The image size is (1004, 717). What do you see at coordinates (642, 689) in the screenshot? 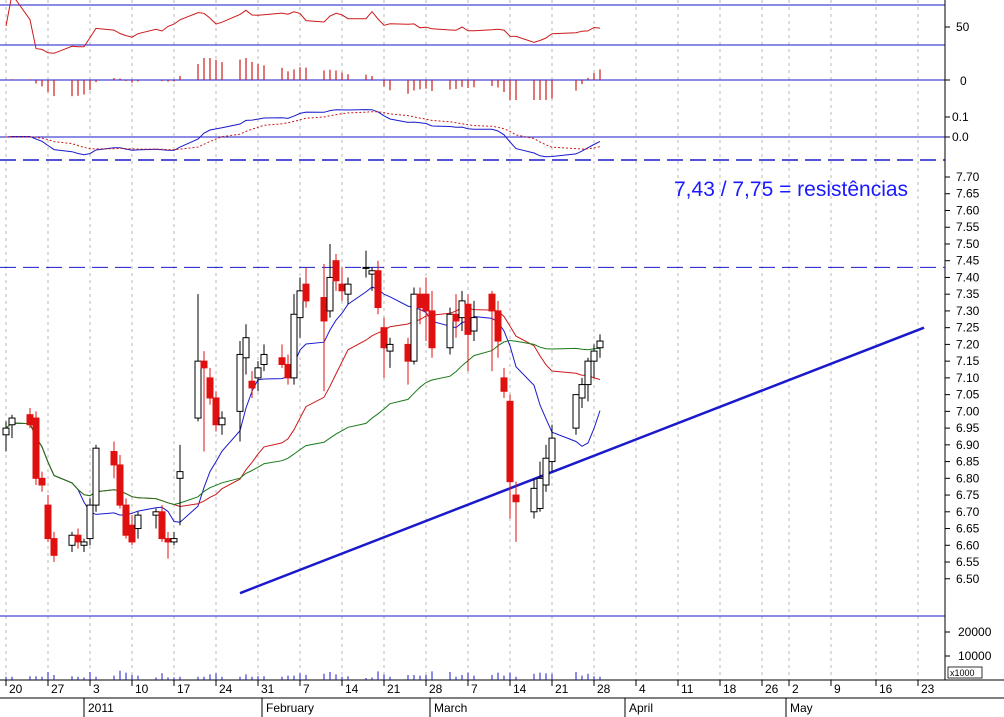
I see `time-tick-label: 4` at bounding box center [642, 689].